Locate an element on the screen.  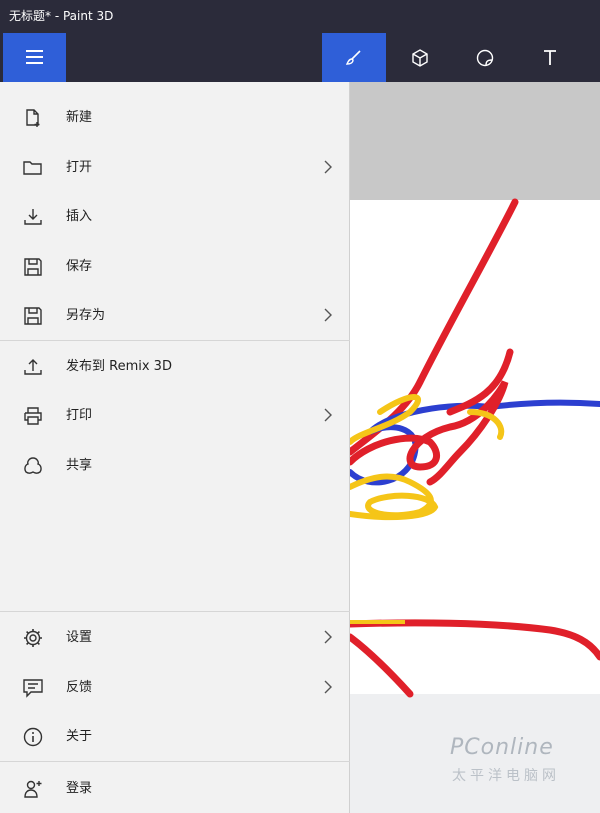
sticker-icon is located at coordinates (485, 57).